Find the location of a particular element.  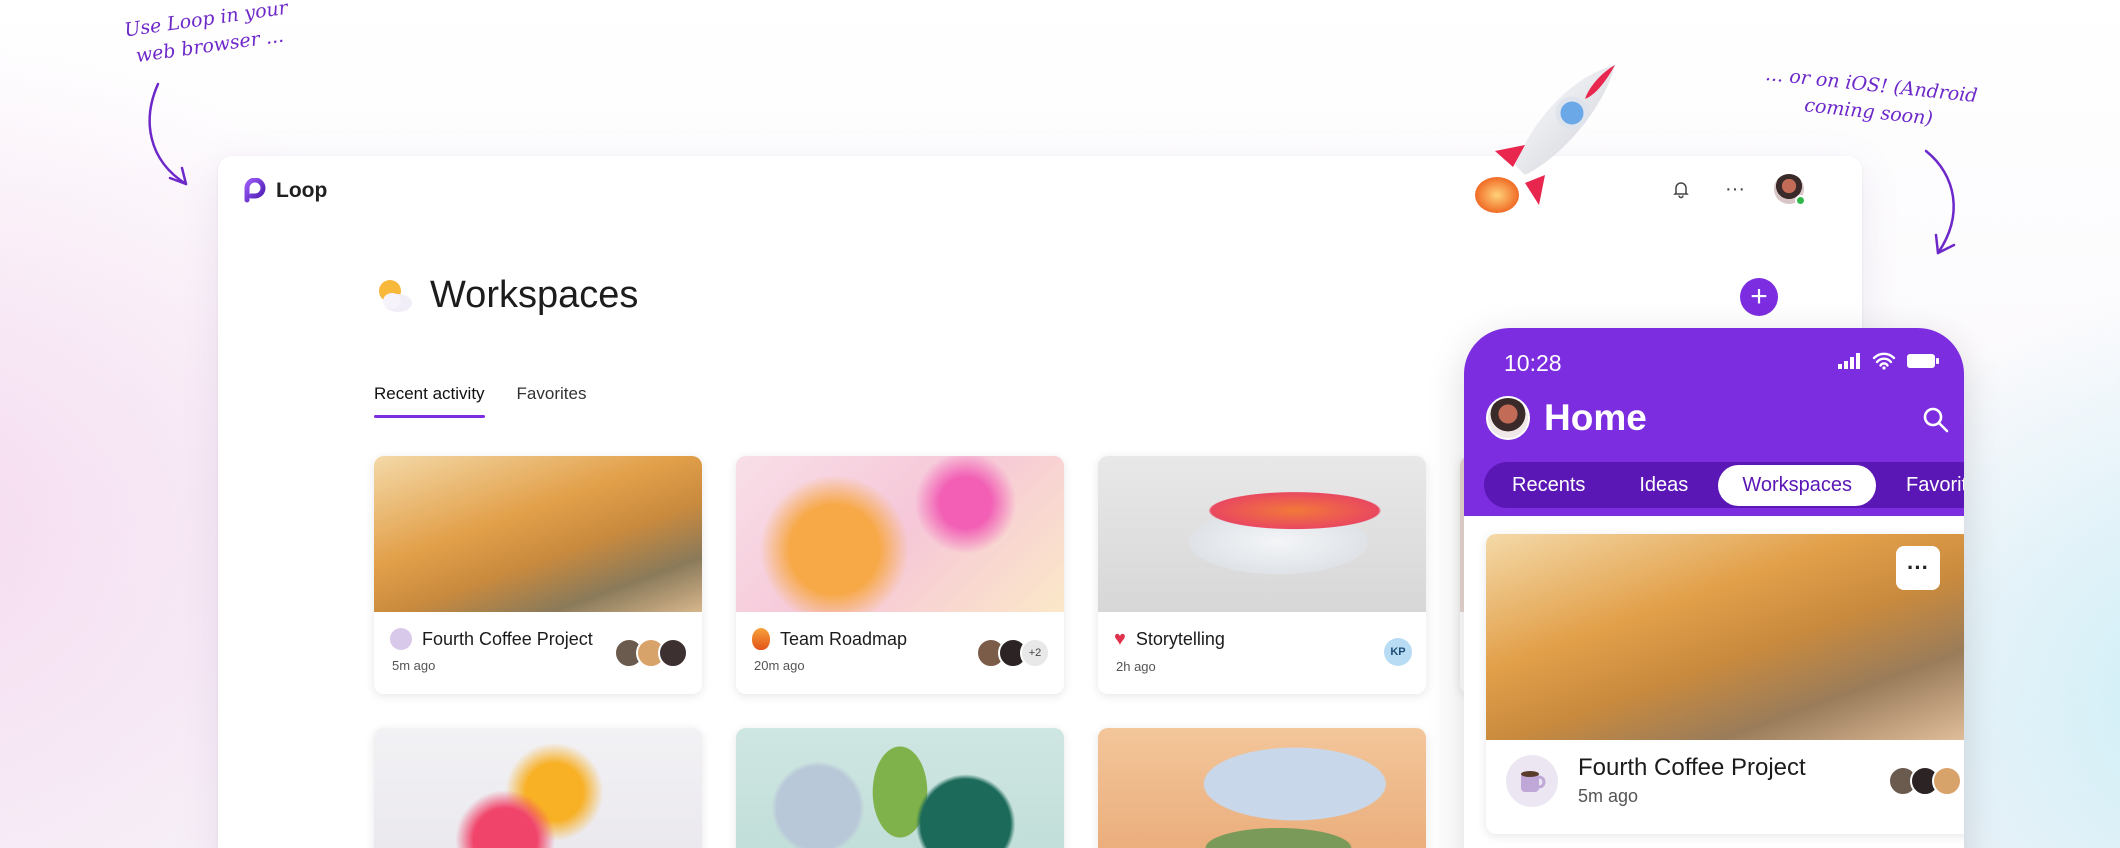

phone-search-button is located at coordinates (1936, 422).